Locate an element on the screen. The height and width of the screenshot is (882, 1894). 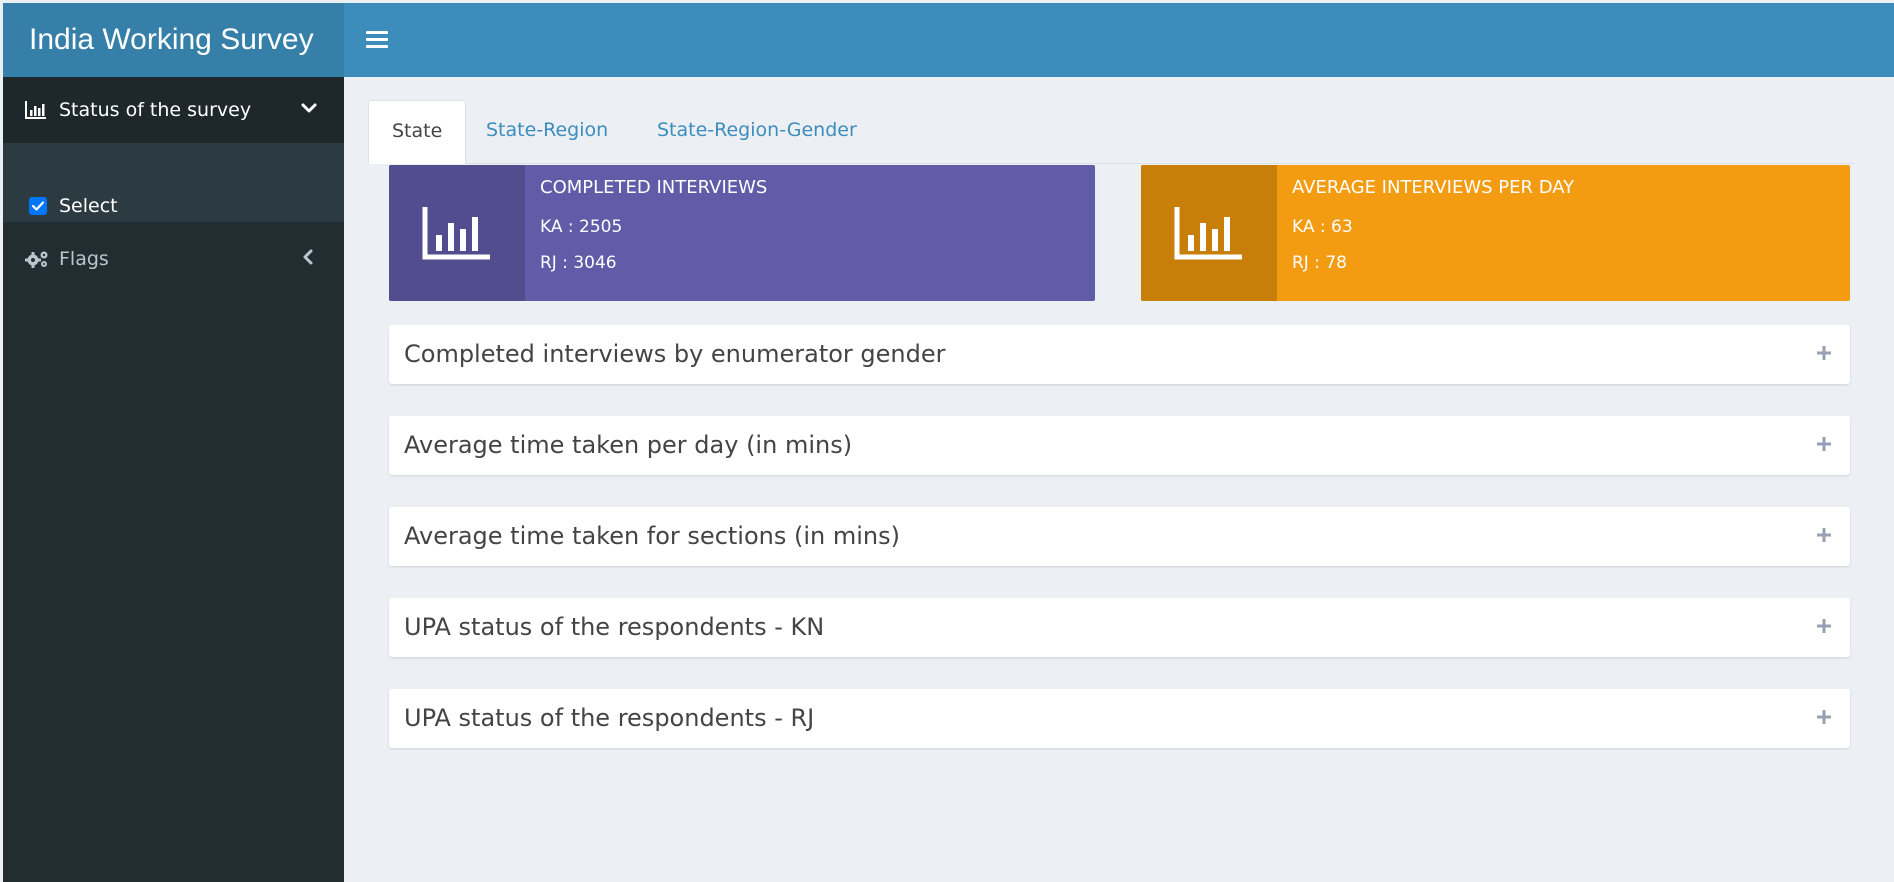
infobox-content: Completed interviews KA : 2505 RJ : 3046 is located at coordinates (653, 226).